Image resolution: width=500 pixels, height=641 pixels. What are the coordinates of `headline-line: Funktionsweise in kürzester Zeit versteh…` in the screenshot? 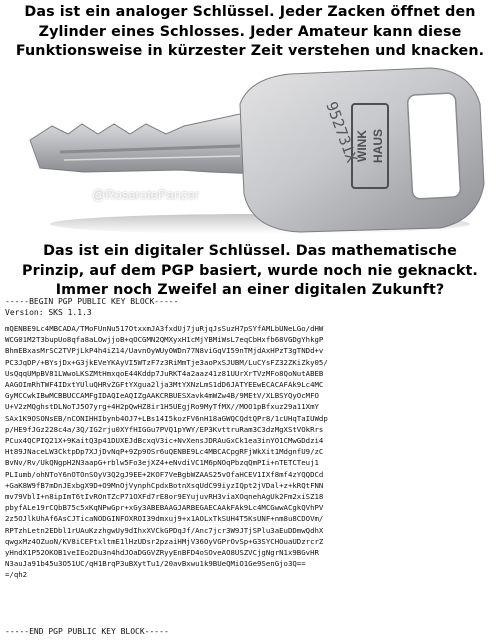 It's located at (250, 51).